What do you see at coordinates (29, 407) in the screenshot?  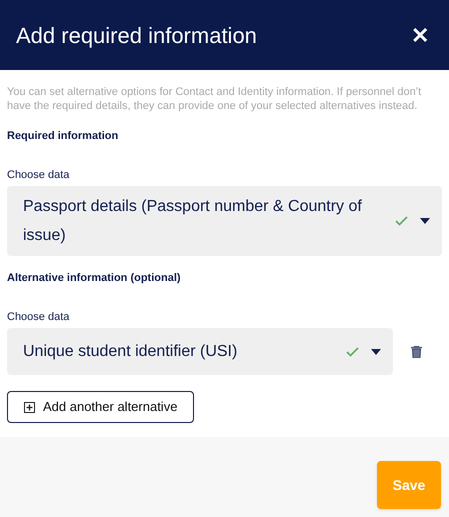 I see `plus-square-icon` at bounding box center [29, 407].